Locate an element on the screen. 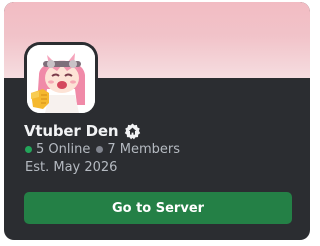 Image resolution: width=320 pixels, height=246 pixels. online-status-dot is located at coordinates (28, 149).